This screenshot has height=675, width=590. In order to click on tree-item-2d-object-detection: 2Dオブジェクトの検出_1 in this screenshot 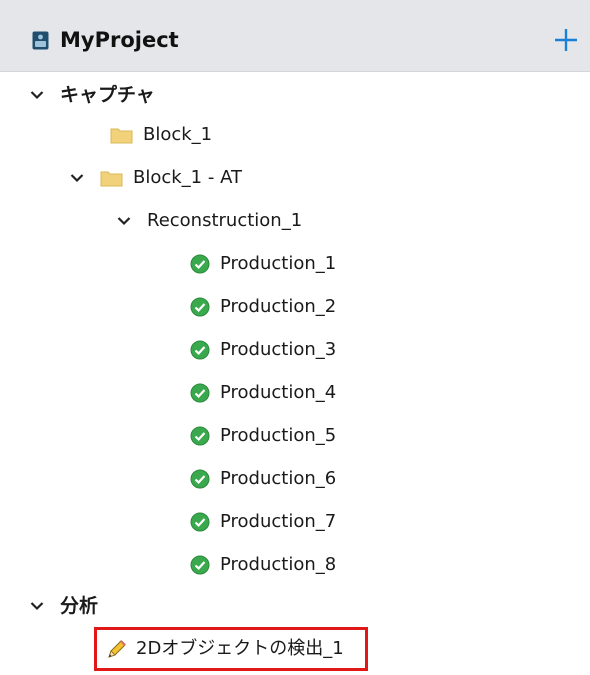, I will do `click(225, 649)`.